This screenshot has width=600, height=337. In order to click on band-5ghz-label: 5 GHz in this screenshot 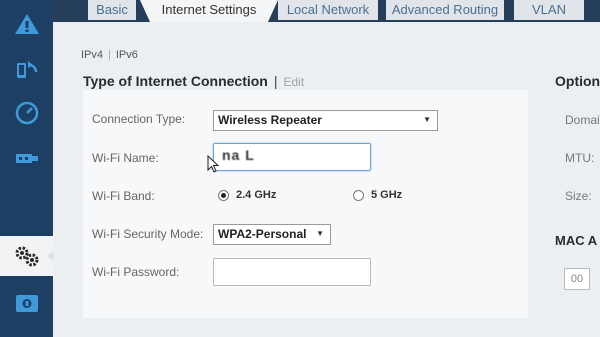, I will do `click(387, 195)`.